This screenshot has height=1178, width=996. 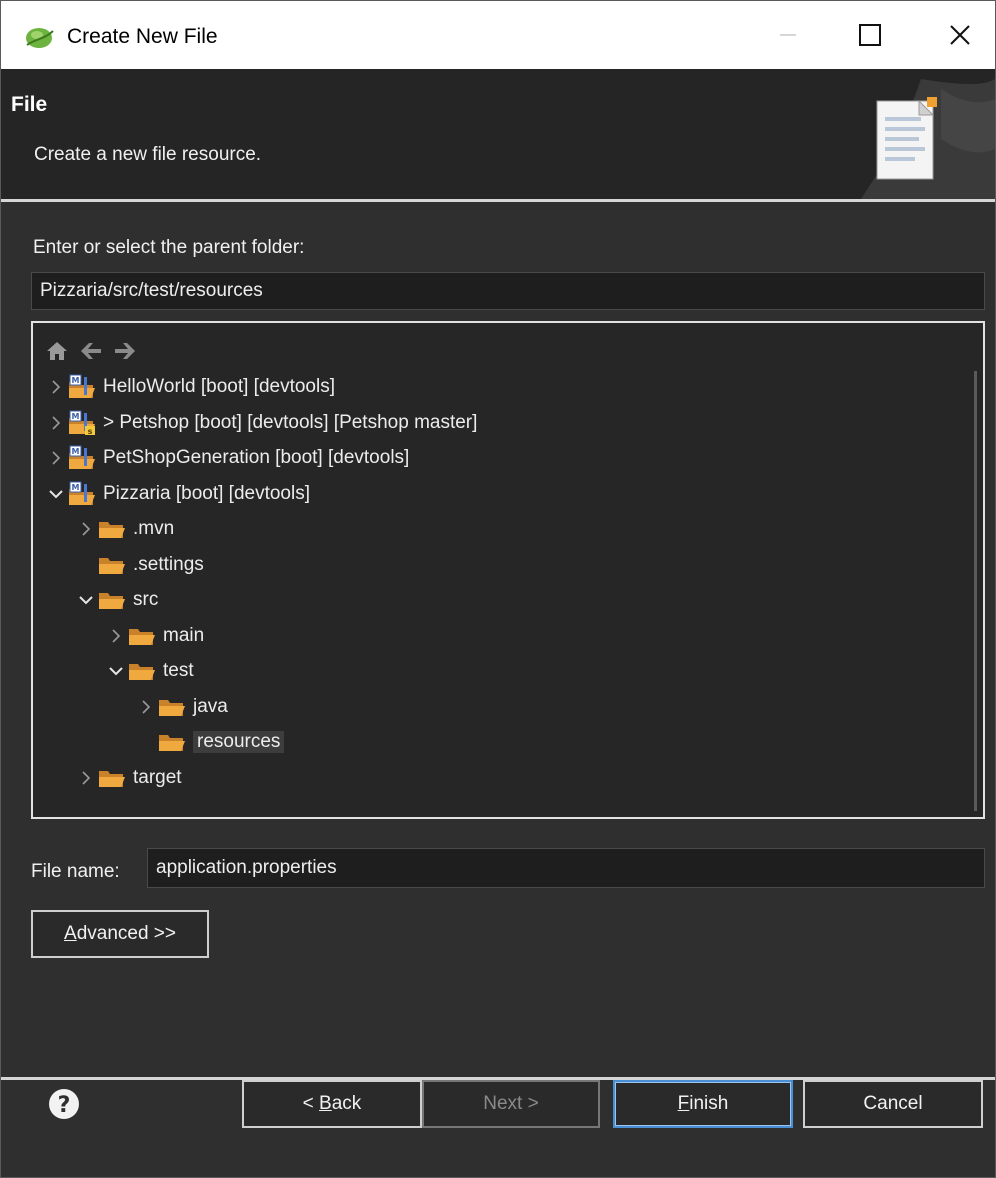 I want to click on banner-separator, so click(x=498, y=200).